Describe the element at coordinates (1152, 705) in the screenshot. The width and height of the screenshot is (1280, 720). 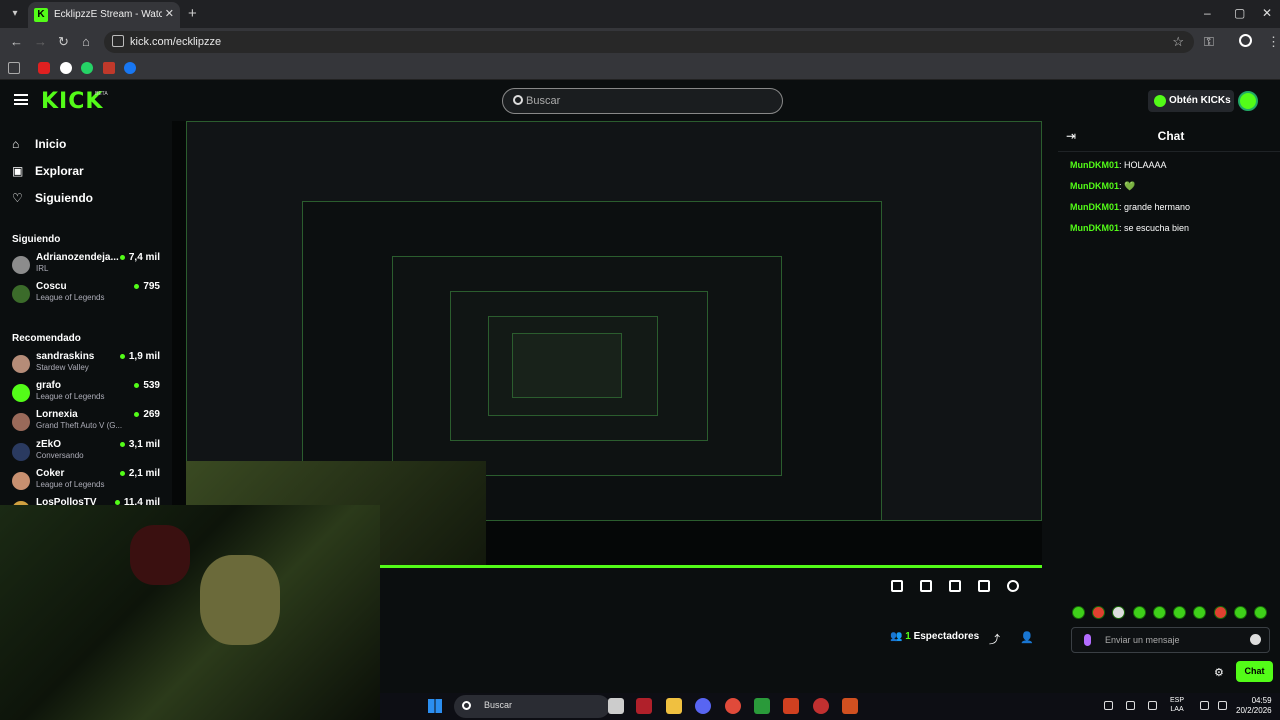
I see `tray-mic-icon` at that location.